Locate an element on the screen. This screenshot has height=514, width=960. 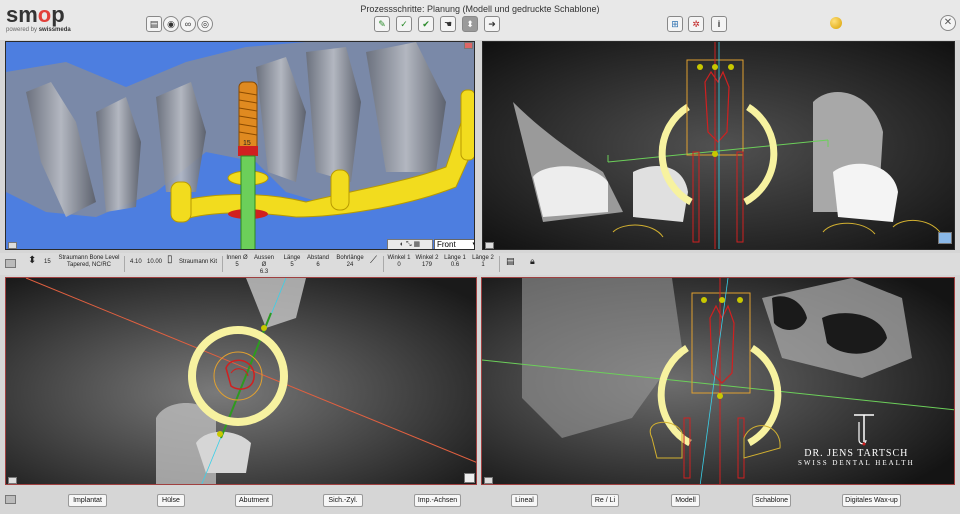
step-implant-icon: ⬍ is located at coordinates (470, 24).